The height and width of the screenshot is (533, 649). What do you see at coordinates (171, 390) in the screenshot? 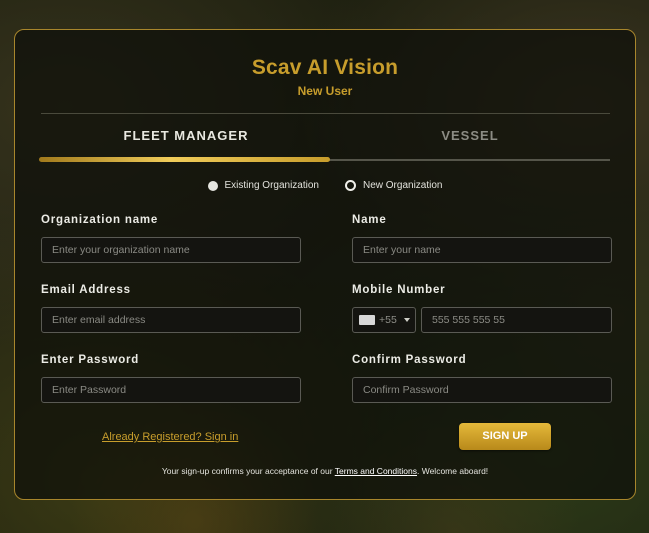
I see `password-input` at bounding box center [171, 390].